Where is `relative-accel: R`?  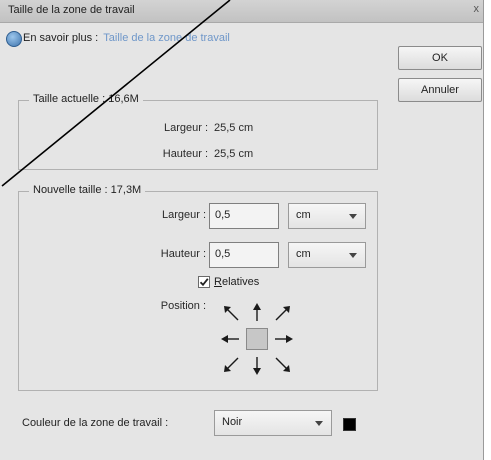 relative-accel: R is located at coordinates (218, 282).